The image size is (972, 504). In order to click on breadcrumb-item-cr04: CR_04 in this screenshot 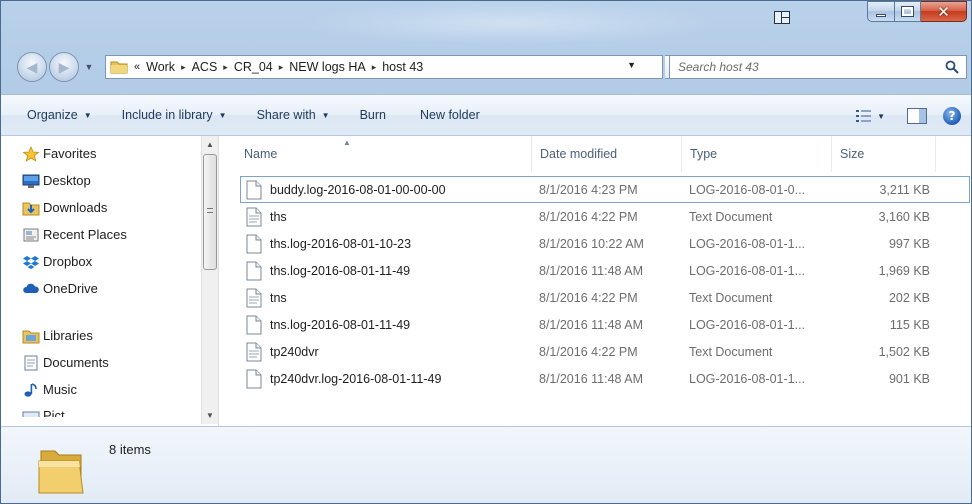, I will do `click(253, 67)`.